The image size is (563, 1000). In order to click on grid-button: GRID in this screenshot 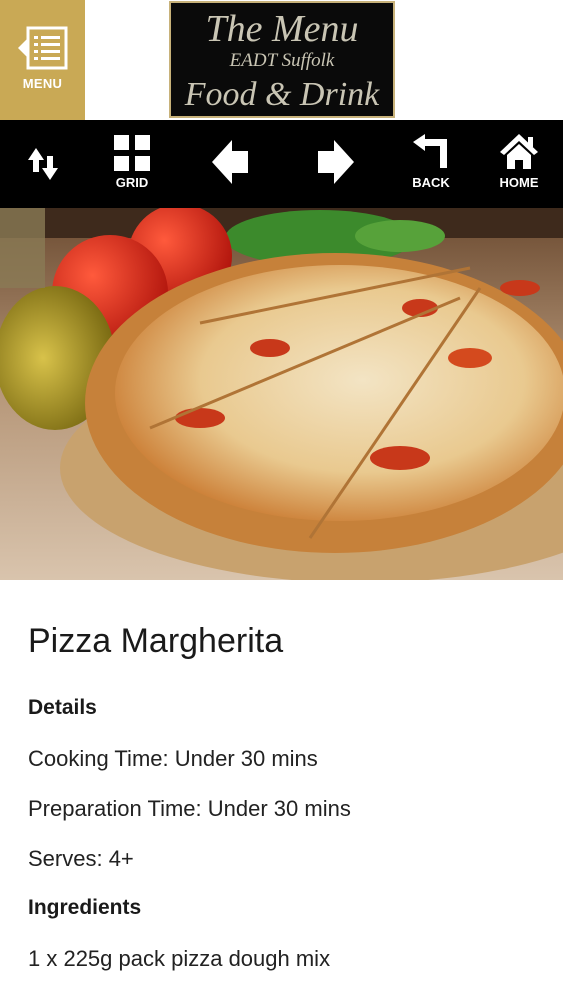, I will do `click(132, 164)`.